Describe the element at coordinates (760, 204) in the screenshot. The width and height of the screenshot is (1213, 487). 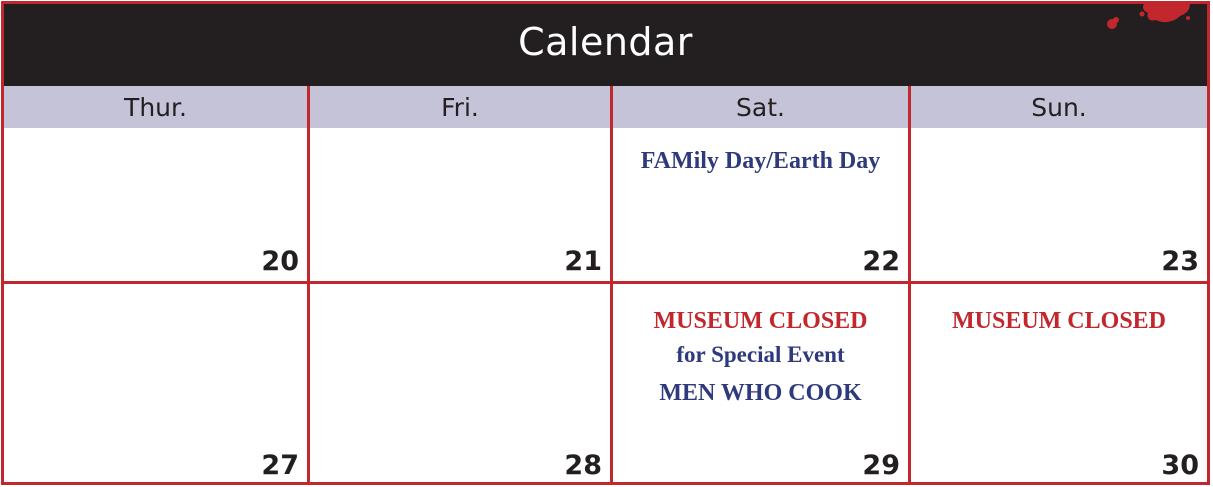
I see `day-cell-22: FAMily Day/Earth Day 22` at that location.